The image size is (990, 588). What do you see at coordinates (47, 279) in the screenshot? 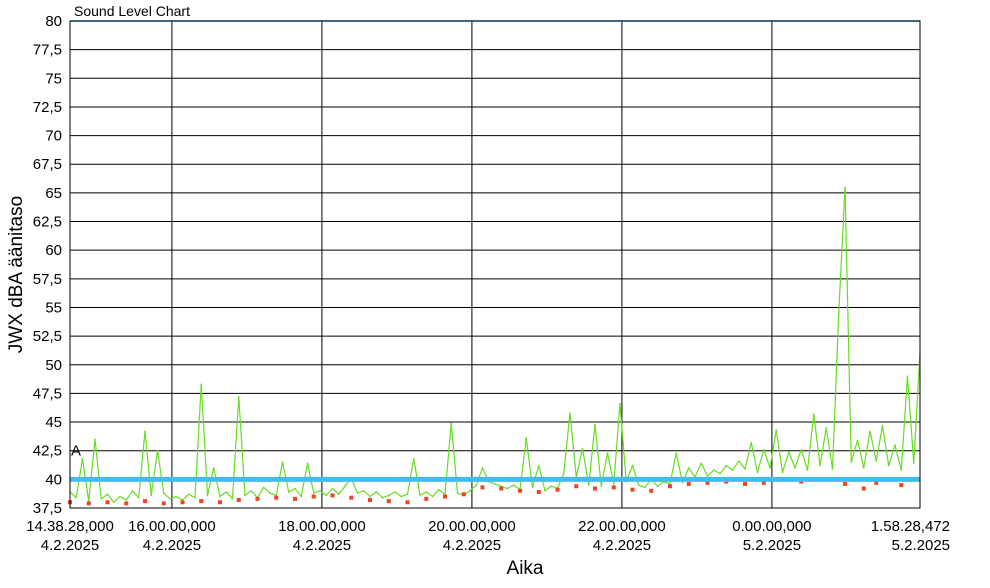
I see `y-tick-label: 57,5` at bounding box center [47, 279].